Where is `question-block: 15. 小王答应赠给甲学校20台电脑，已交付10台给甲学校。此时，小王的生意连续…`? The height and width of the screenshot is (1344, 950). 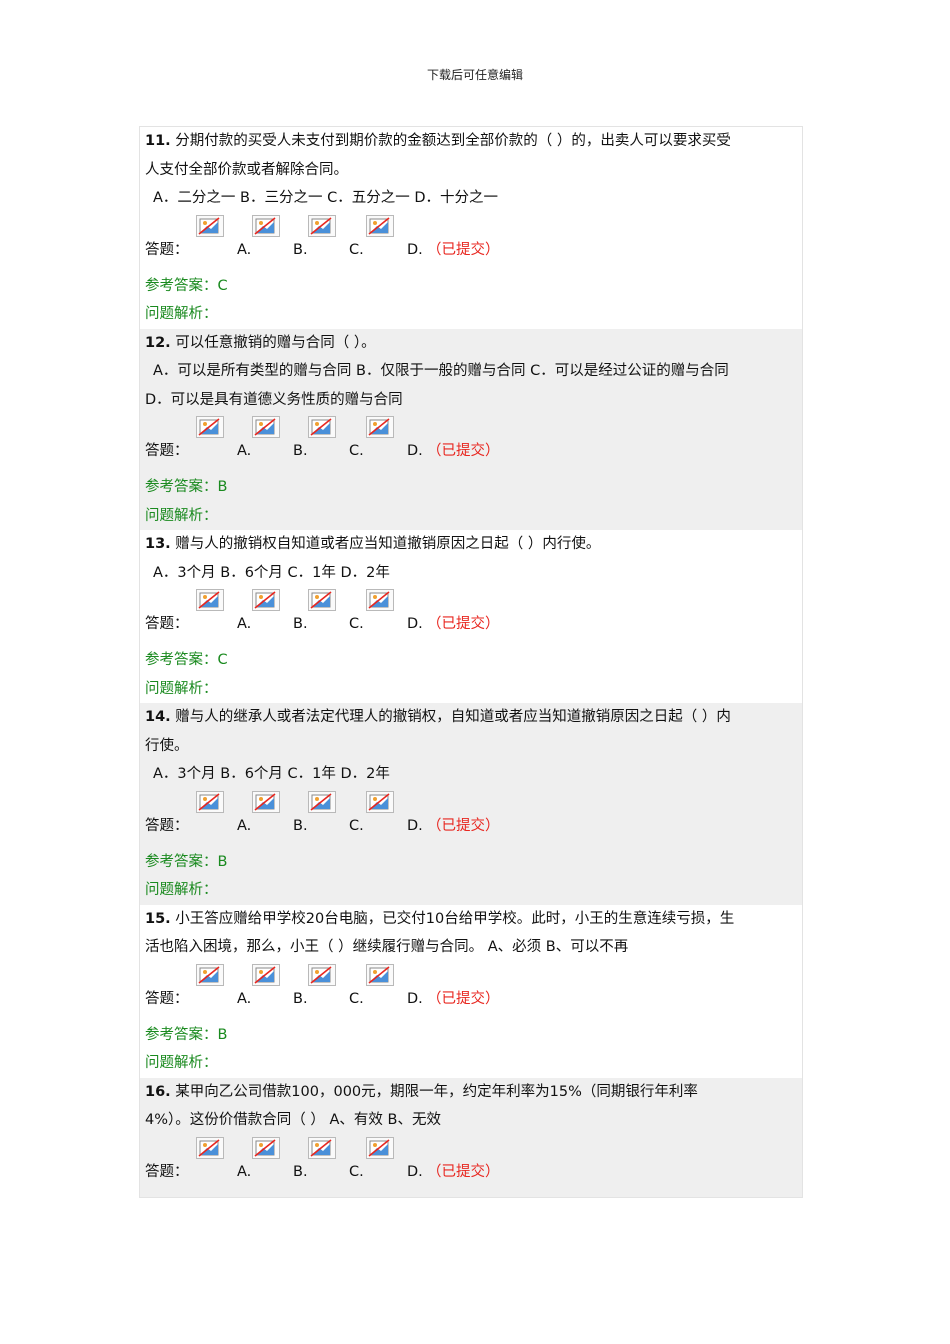 question-block: 15. 小王答应赠给甲学校20台电脑，已交付10台给甲学校。此时，小王的生意连续… is located at coordinates (471, 991).